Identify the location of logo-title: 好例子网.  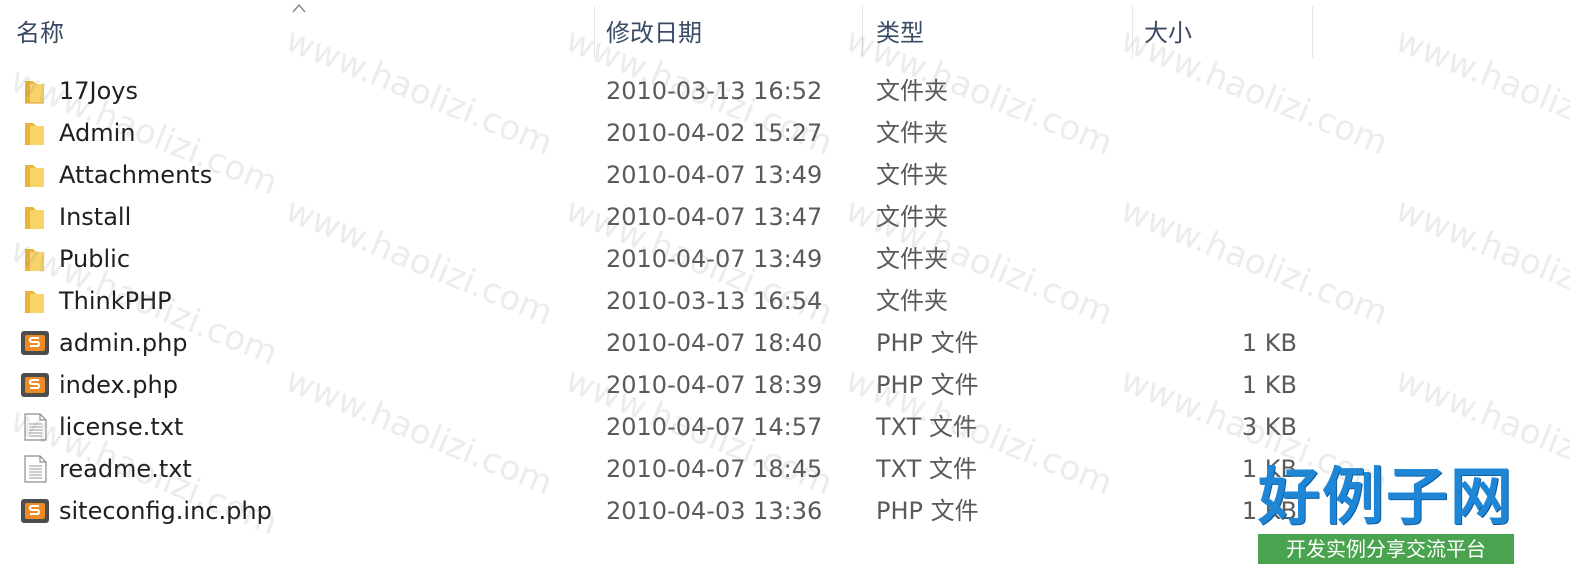
(1386, 496).